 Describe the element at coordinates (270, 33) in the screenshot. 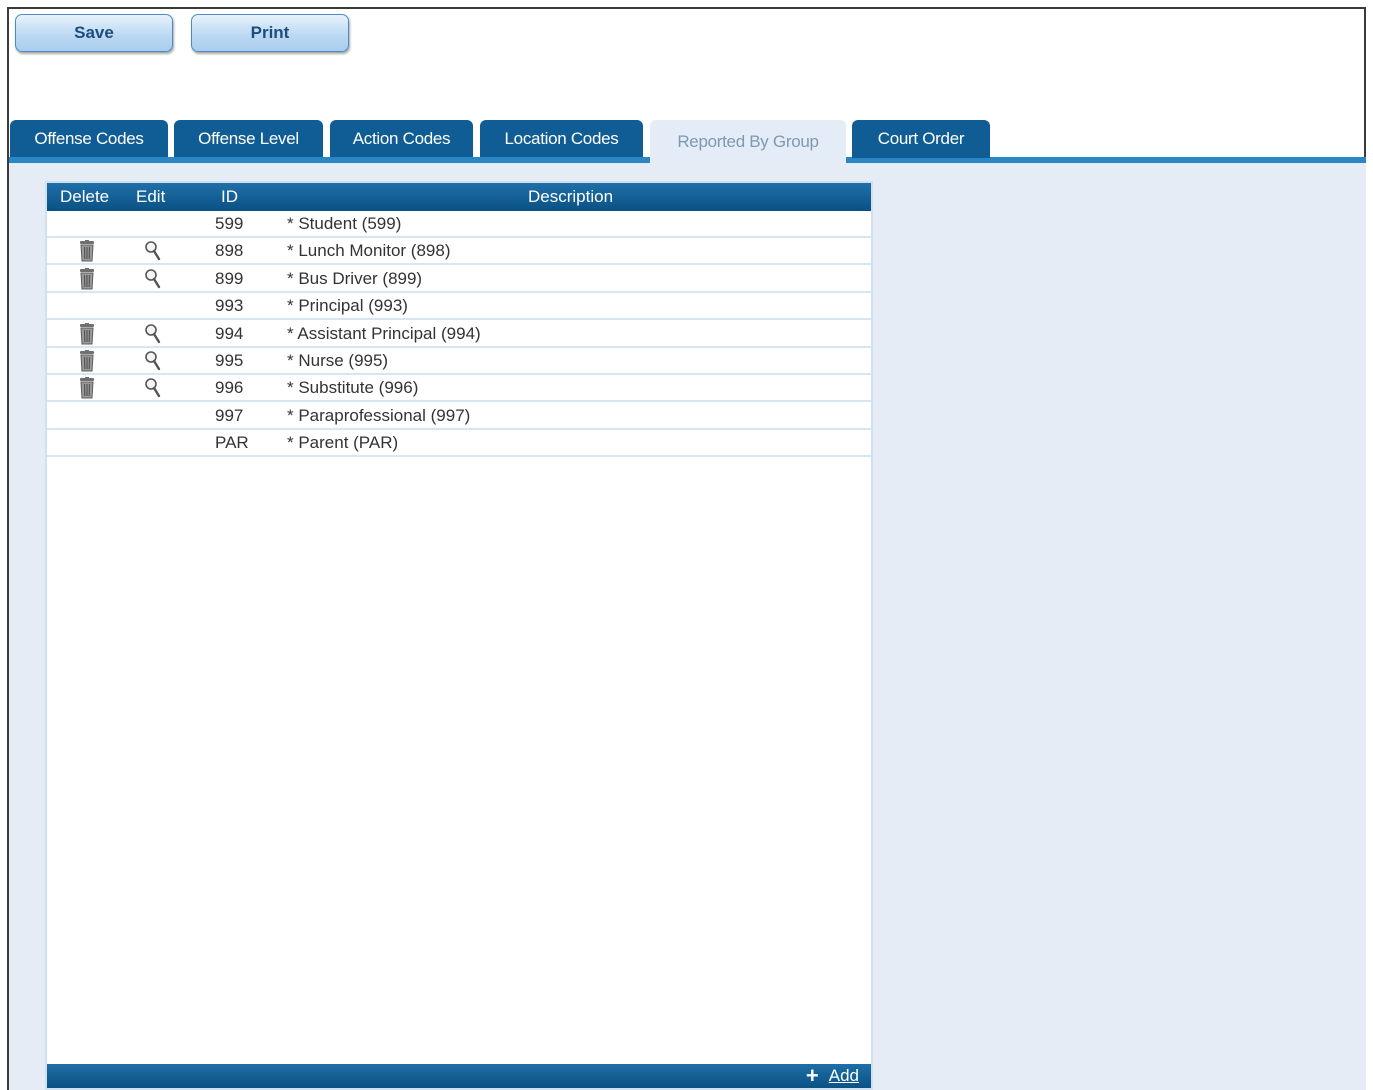

I see `print-button: Print` at that location.